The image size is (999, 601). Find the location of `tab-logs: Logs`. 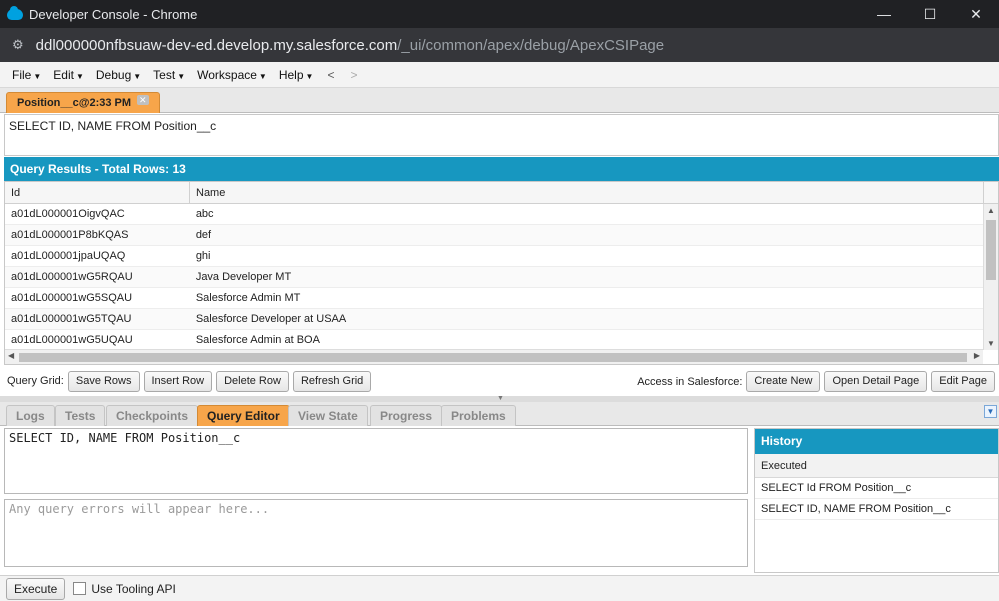

tab-logs: Logs is located at coordinates (30, 415).